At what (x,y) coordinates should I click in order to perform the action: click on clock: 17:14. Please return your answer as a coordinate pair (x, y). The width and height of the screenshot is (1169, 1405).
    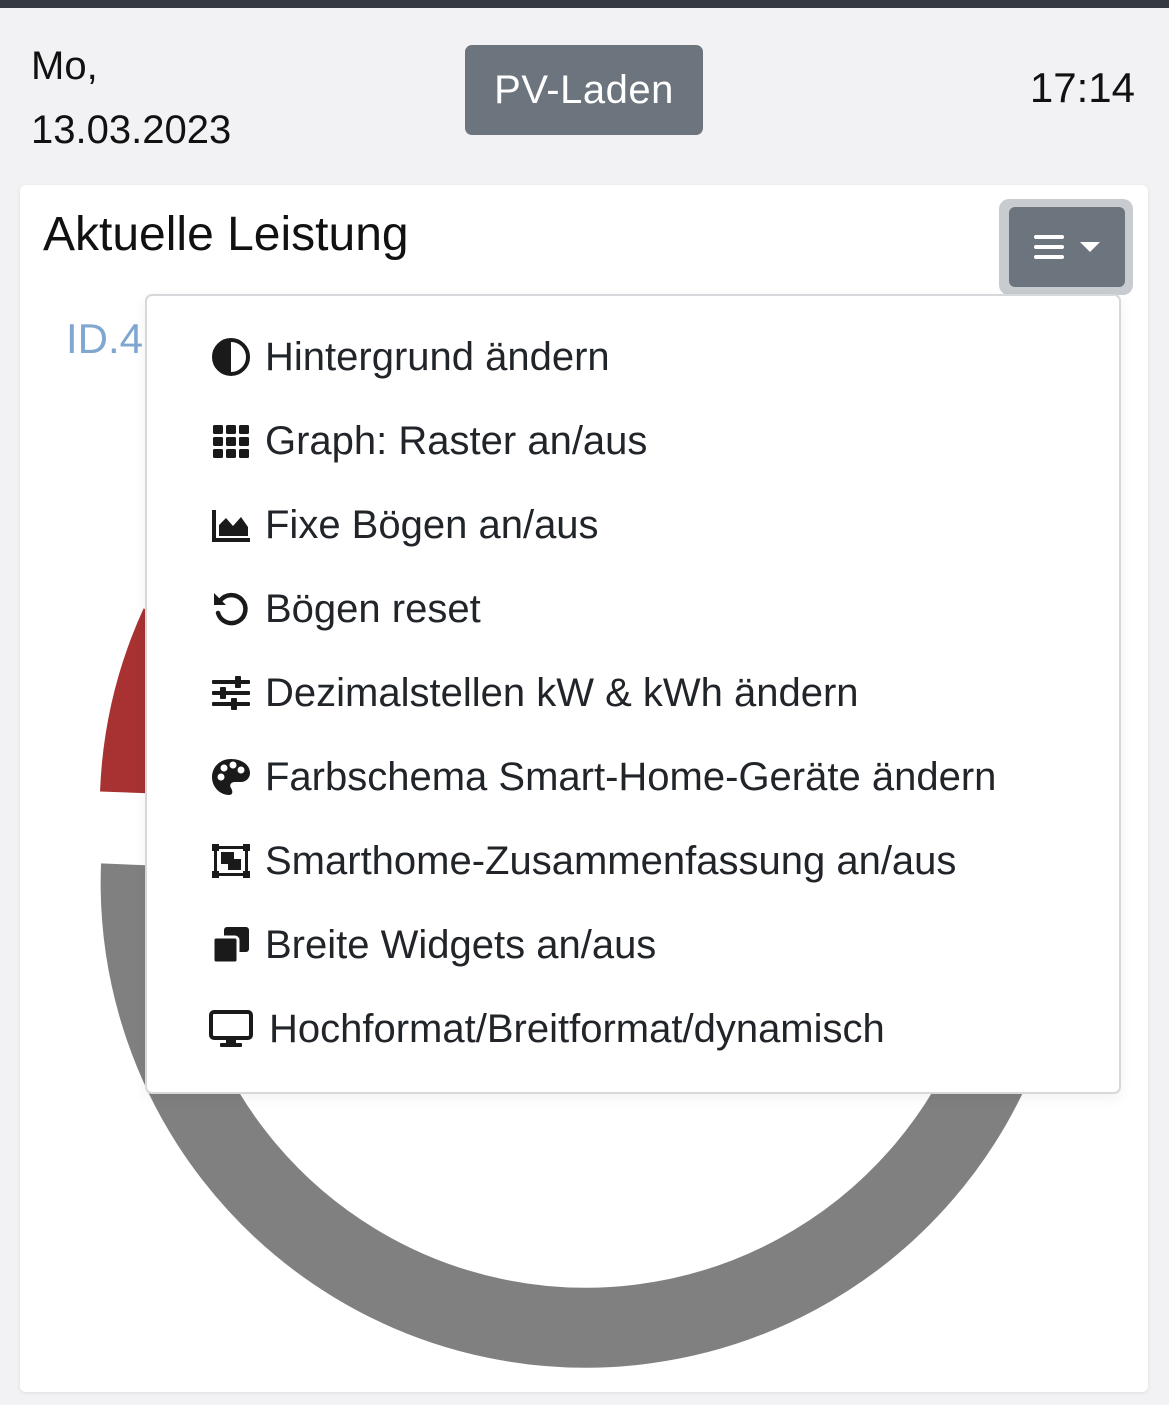
    Looking at the image, I should click on (1082, 87).